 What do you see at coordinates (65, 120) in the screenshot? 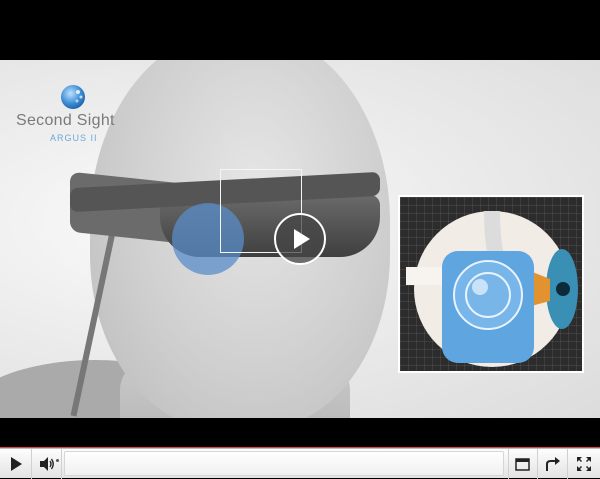
I see `logo-title: Second Sight` at bounding box center [65, 120].